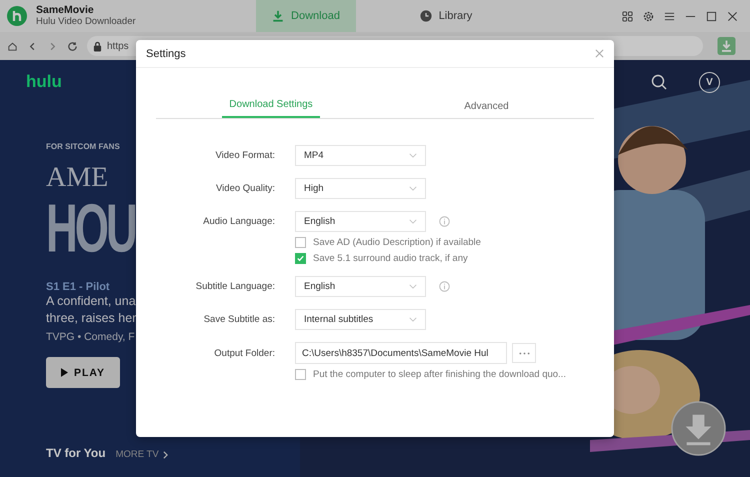 The width and height of the screenshot is (750, 477). What do you see at coordinates (77, 178) in the screenshot?
I see `show-title-art: AME` at bounding box center [77, 178].